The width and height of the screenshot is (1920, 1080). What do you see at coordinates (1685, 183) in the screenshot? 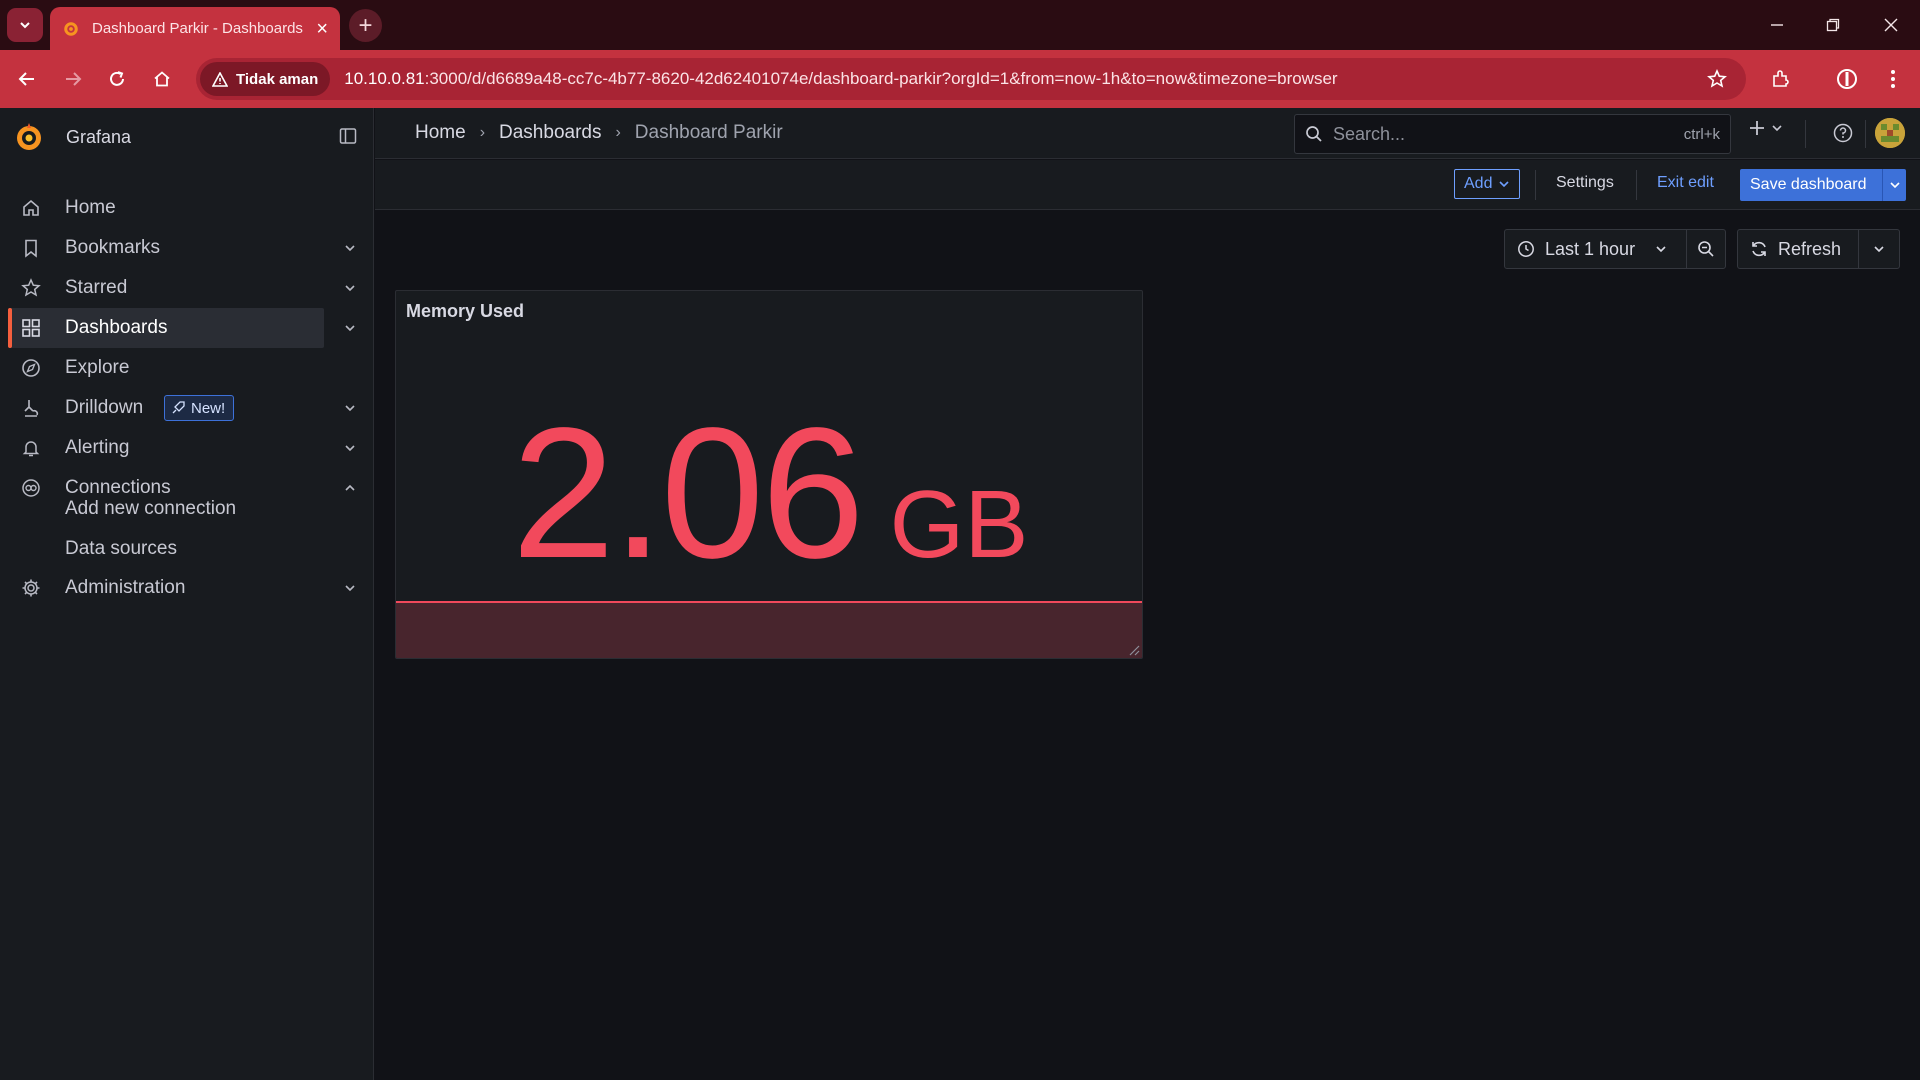
I see `exit-edit-button: Exit edit` at bounding box center [1685, 183].